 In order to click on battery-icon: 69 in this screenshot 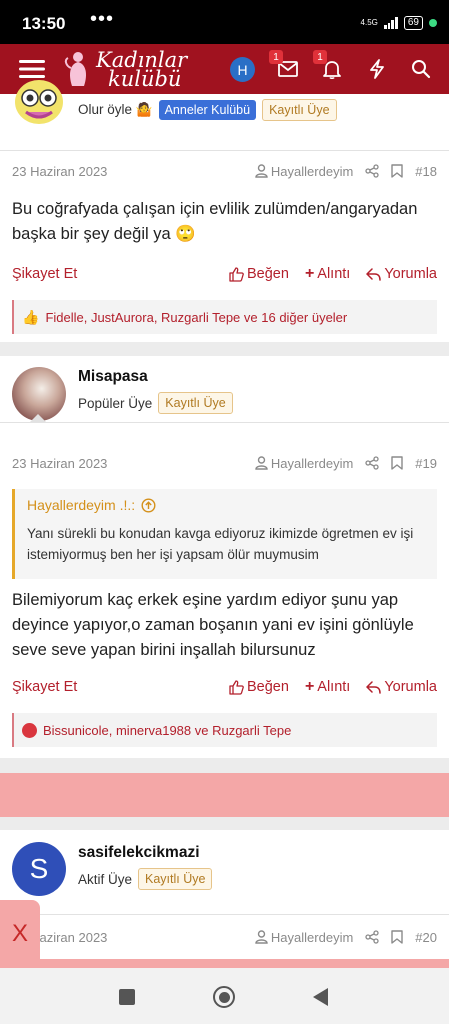, I will do `click(413, 23)`.